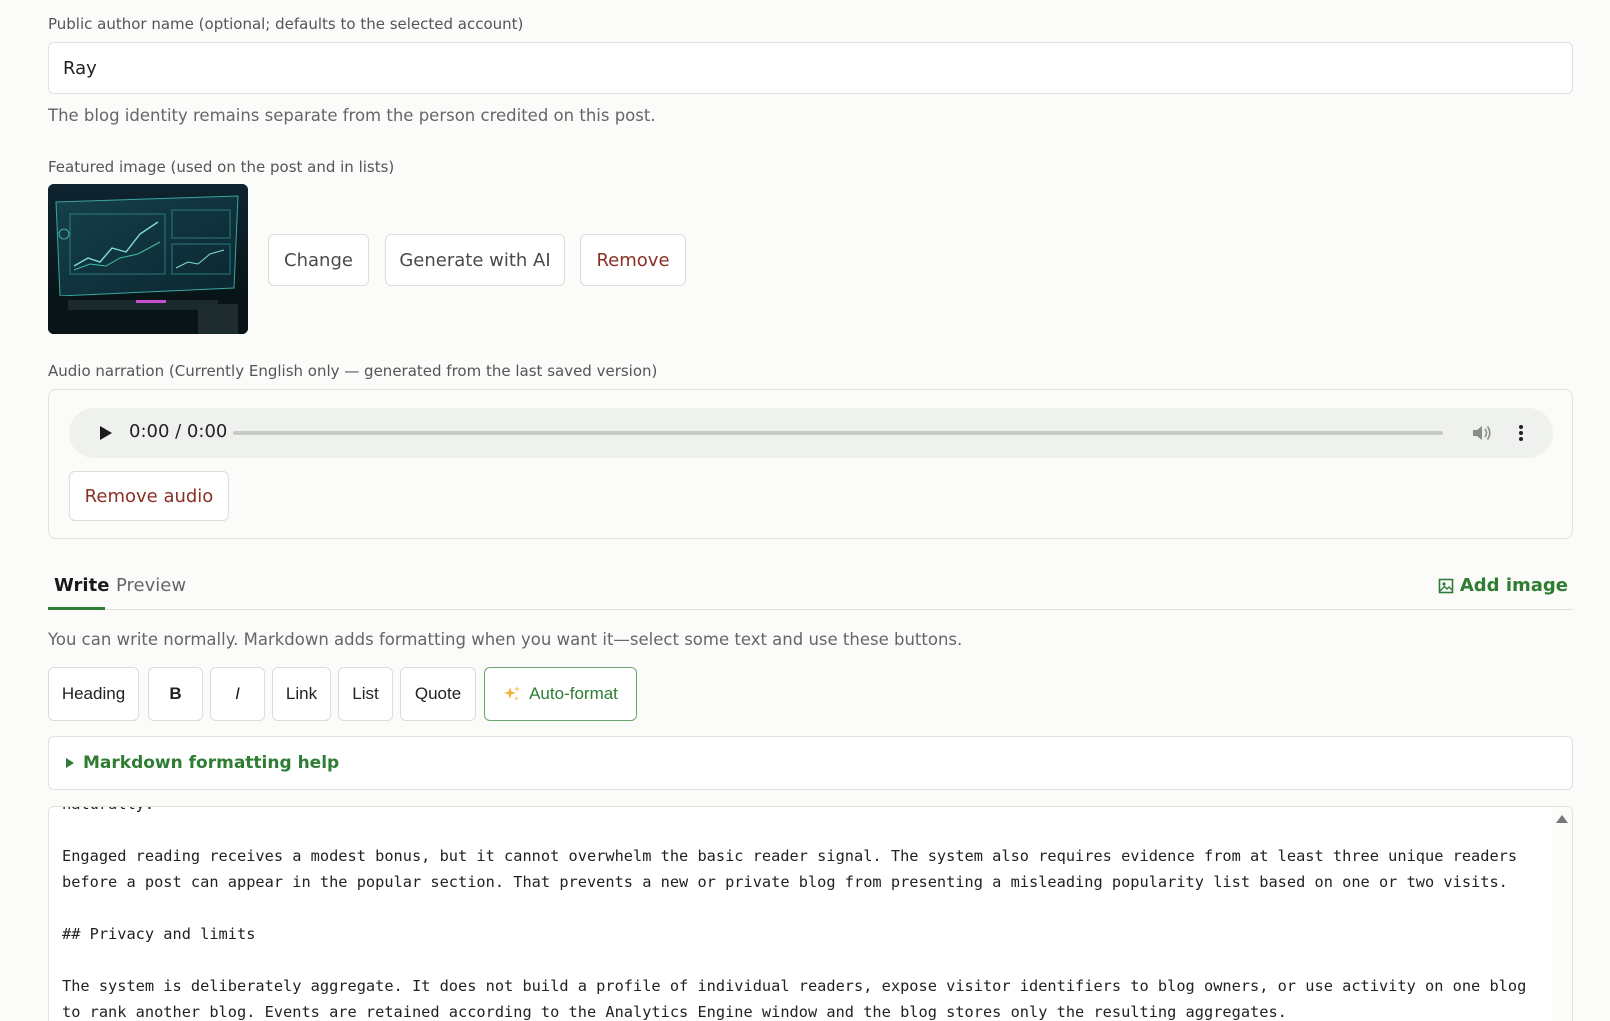 This screenshot has width=1610, height=1021. What do you see at coordinates (810, 464) in the screenshot?
I see `audio-narration-card: 0:00 / 0:00 Remove audio` at bounding box center [810, 464].